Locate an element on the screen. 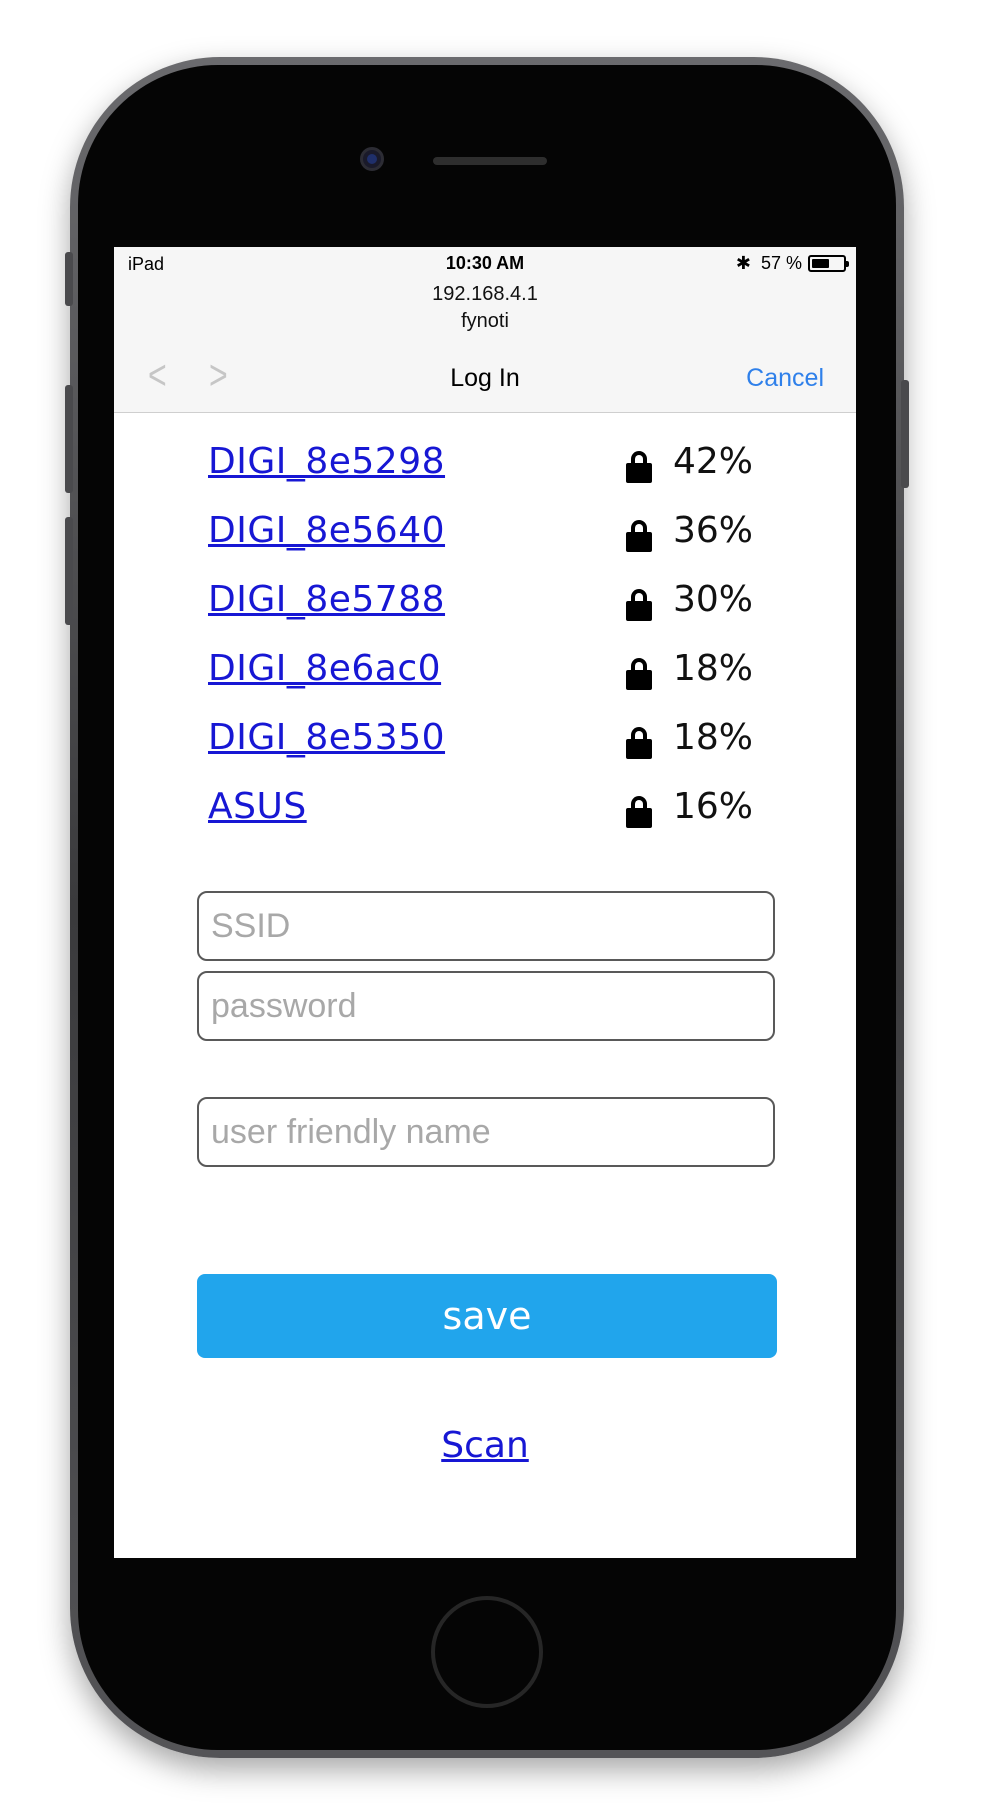 This screenshot has width=990, height=1817. home-button is located at coordinates (487, 1652).